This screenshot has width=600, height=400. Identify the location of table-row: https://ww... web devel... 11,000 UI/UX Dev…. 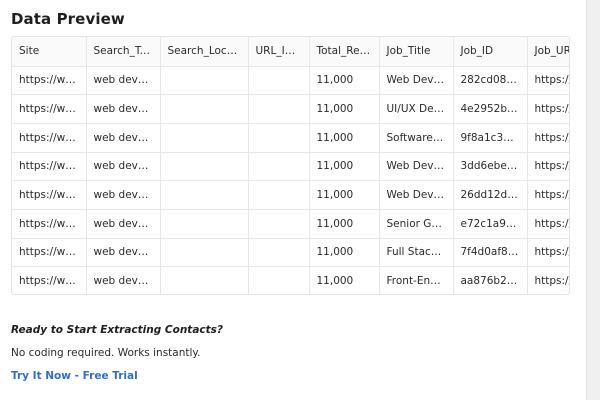
(290, 109).